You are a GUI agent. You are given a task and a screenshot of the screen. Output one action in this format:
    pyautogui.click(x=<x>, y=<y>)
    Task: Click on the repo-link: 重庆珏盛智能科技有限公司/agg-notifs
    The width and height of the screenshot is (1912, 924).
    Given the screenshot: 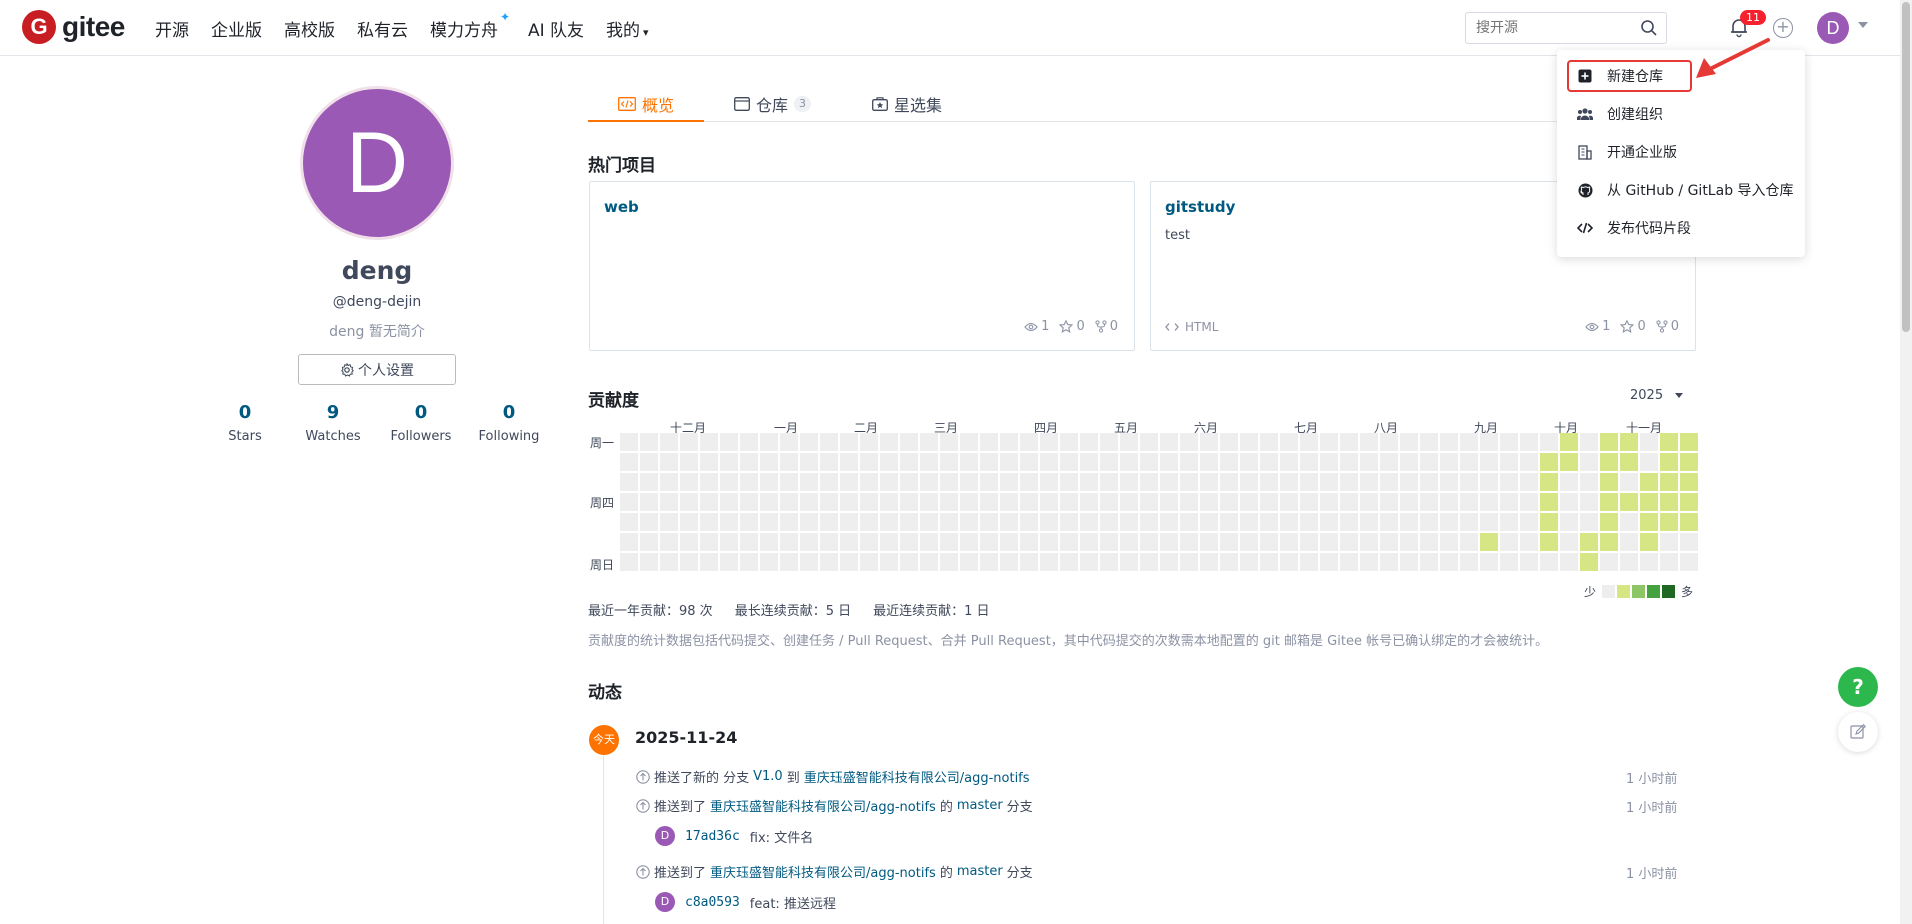 What is the action you would take?
    pyautogui.click(x=917, y=776)
    